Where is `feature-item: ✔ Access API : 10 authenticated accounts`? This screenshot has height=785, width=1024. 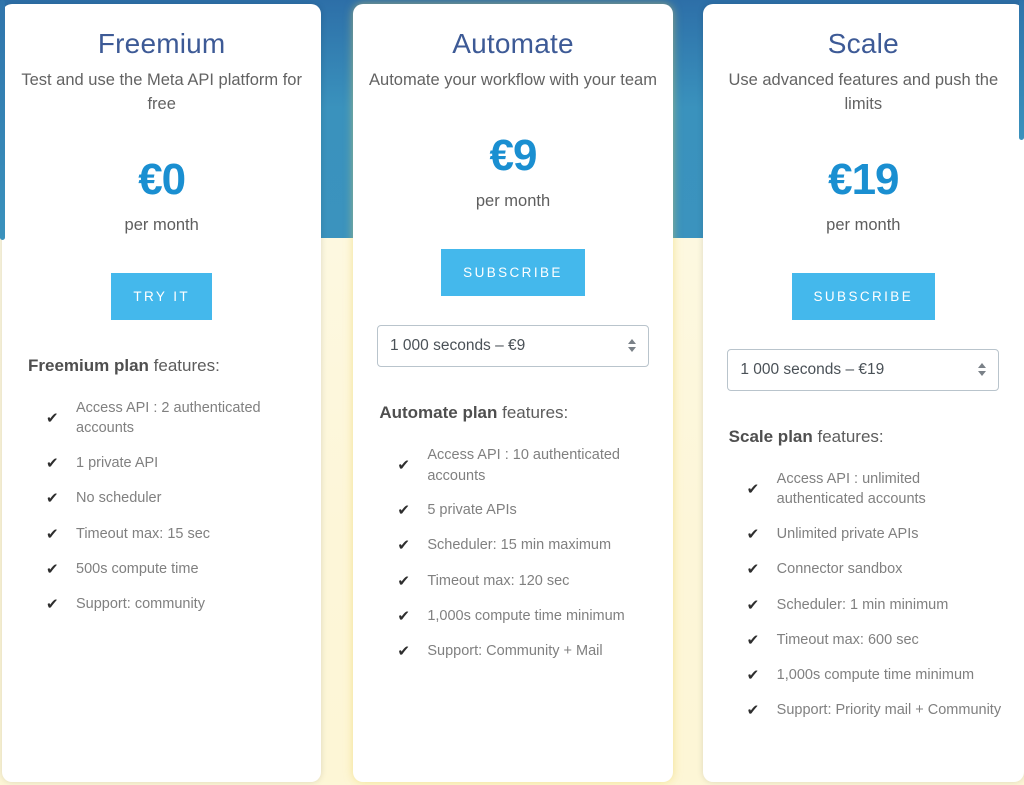
feature-item: ✔ Access API : 10 authenticated accounts is located at coordinates (523, 465).